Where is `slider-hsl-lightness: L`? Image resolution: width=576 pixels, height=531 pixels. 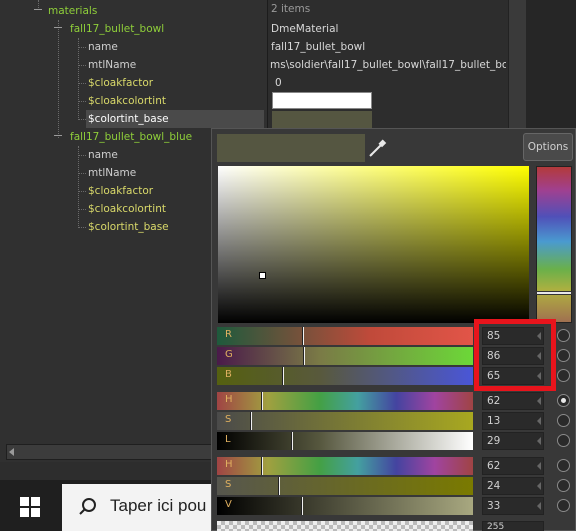 slider-hsl-lightness: L is located at coordinates (345, 441).